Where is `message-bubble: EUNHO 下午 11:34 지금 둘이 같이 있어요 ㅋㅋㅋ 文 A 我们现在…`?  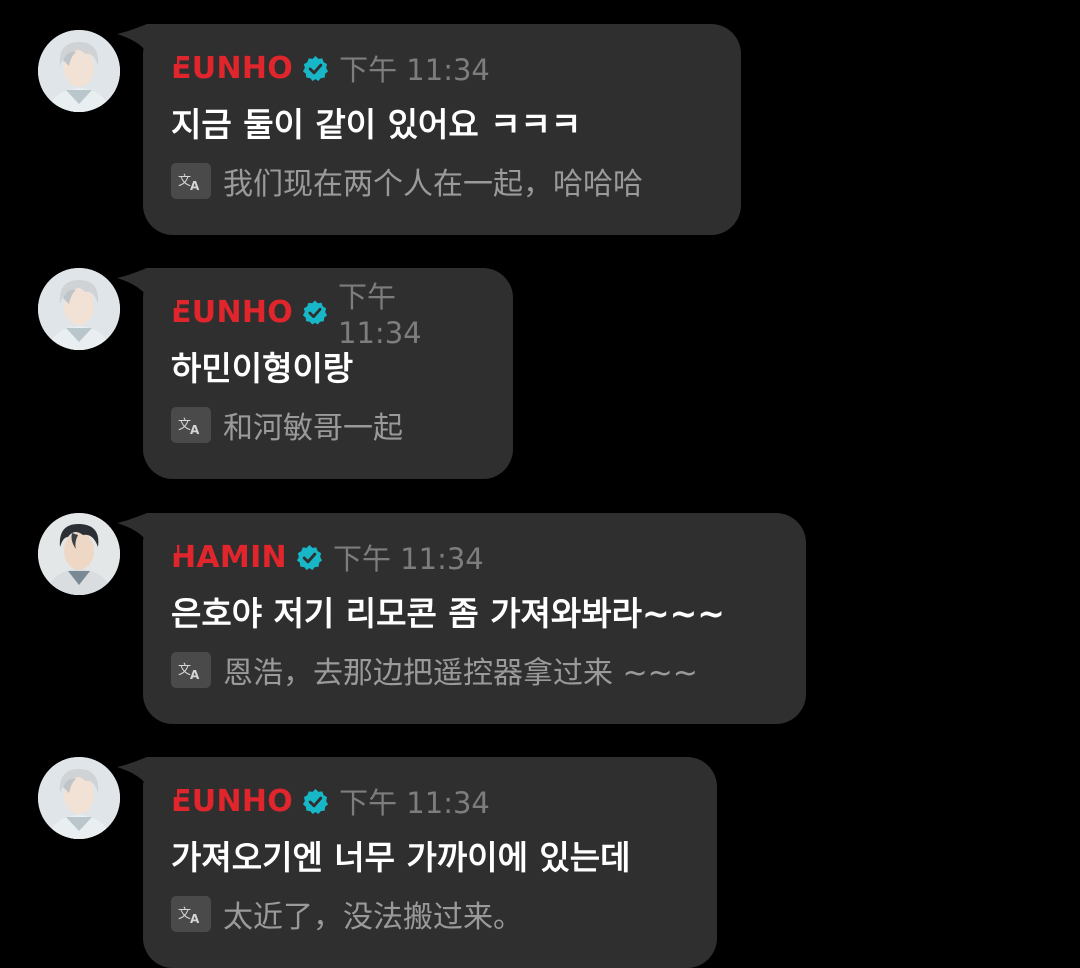
message-bubble: EUNHO 下午 11:34 지금 둘이 같이 있어요 ㅋㅋㅋ 文 A 我们现在… is located at coordinates (429, 129).